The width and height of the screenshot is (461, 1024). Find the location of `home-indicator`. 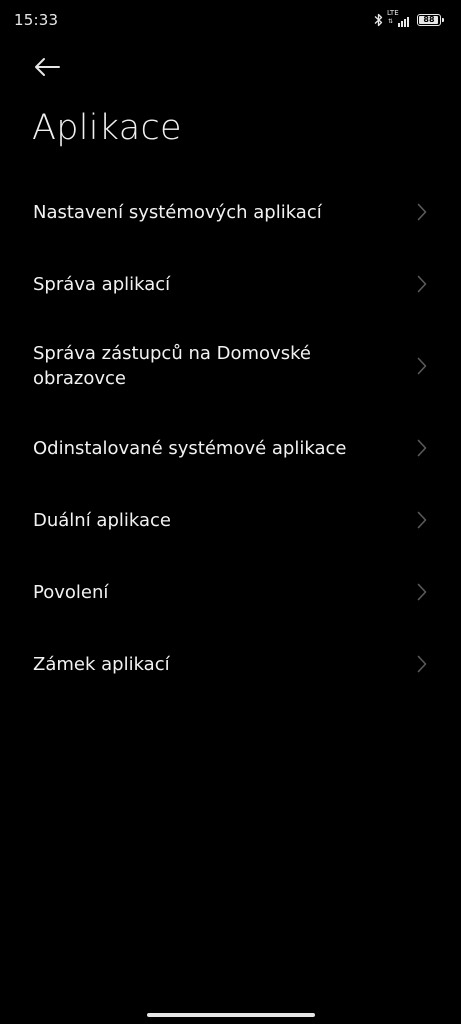

home-indicator is located at coordinates (231, 1015).